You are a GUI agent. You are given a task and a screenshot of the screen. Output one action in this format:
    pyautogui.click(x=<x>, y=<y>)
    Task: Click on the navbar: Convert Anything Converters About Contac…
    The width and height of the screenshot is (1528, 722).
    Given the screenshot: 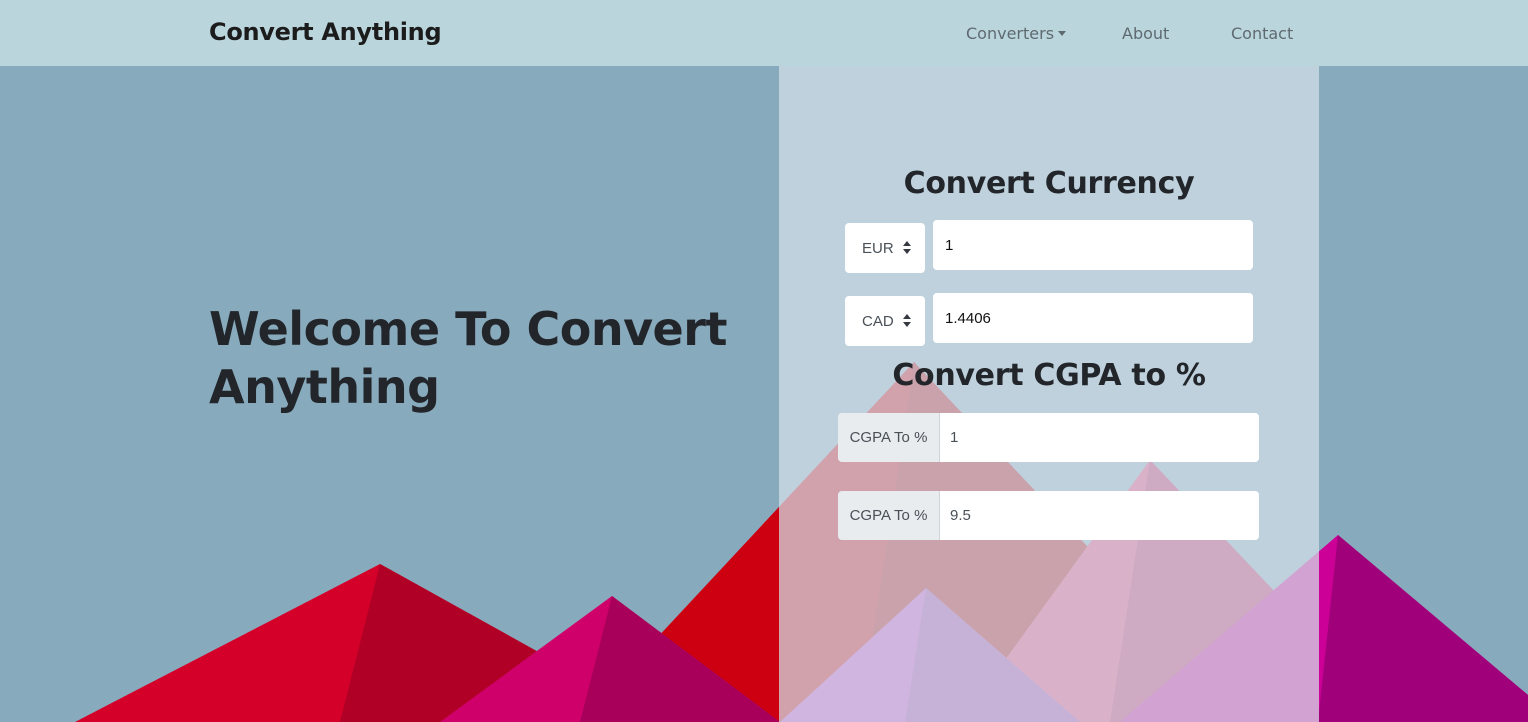 What is the action you would take?
    pyautogui.click(x=764, y=33)
    